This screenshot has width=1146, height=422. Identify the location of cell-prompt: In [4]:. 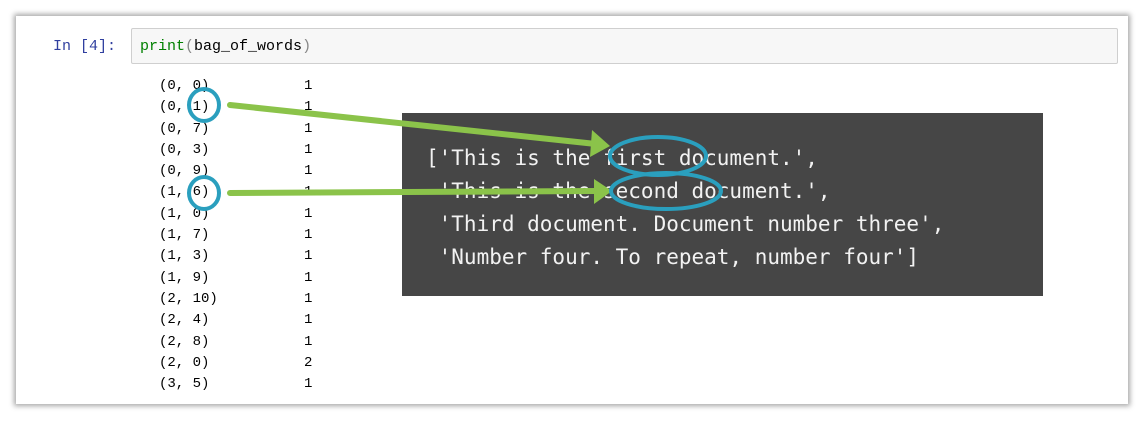
(85, 46).